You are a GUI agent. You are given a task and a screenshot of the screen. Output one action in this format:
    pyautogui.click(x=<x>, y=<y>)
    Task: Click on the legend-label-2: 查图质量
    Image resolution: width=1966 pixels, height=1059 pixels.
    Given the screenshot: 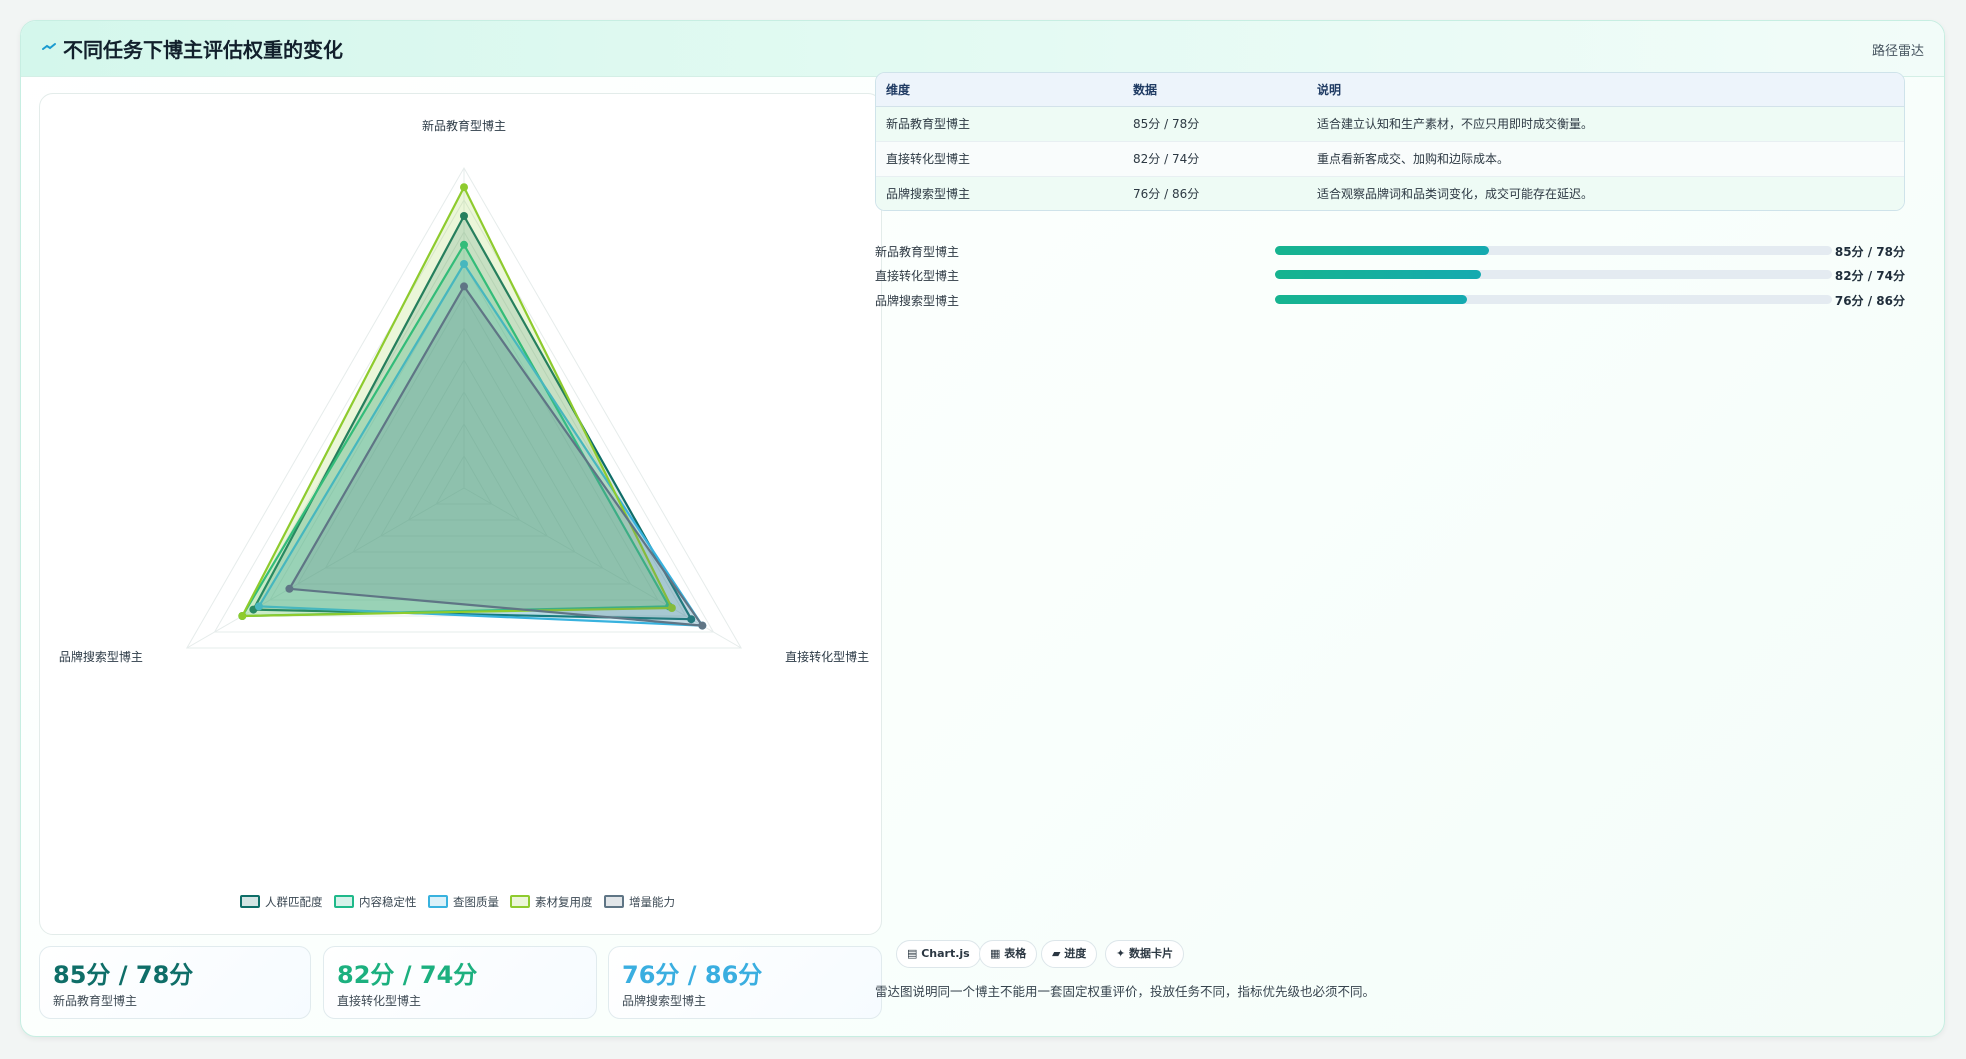 What is the action you would take?
    pyautogui.click(x=476, y=902)
    